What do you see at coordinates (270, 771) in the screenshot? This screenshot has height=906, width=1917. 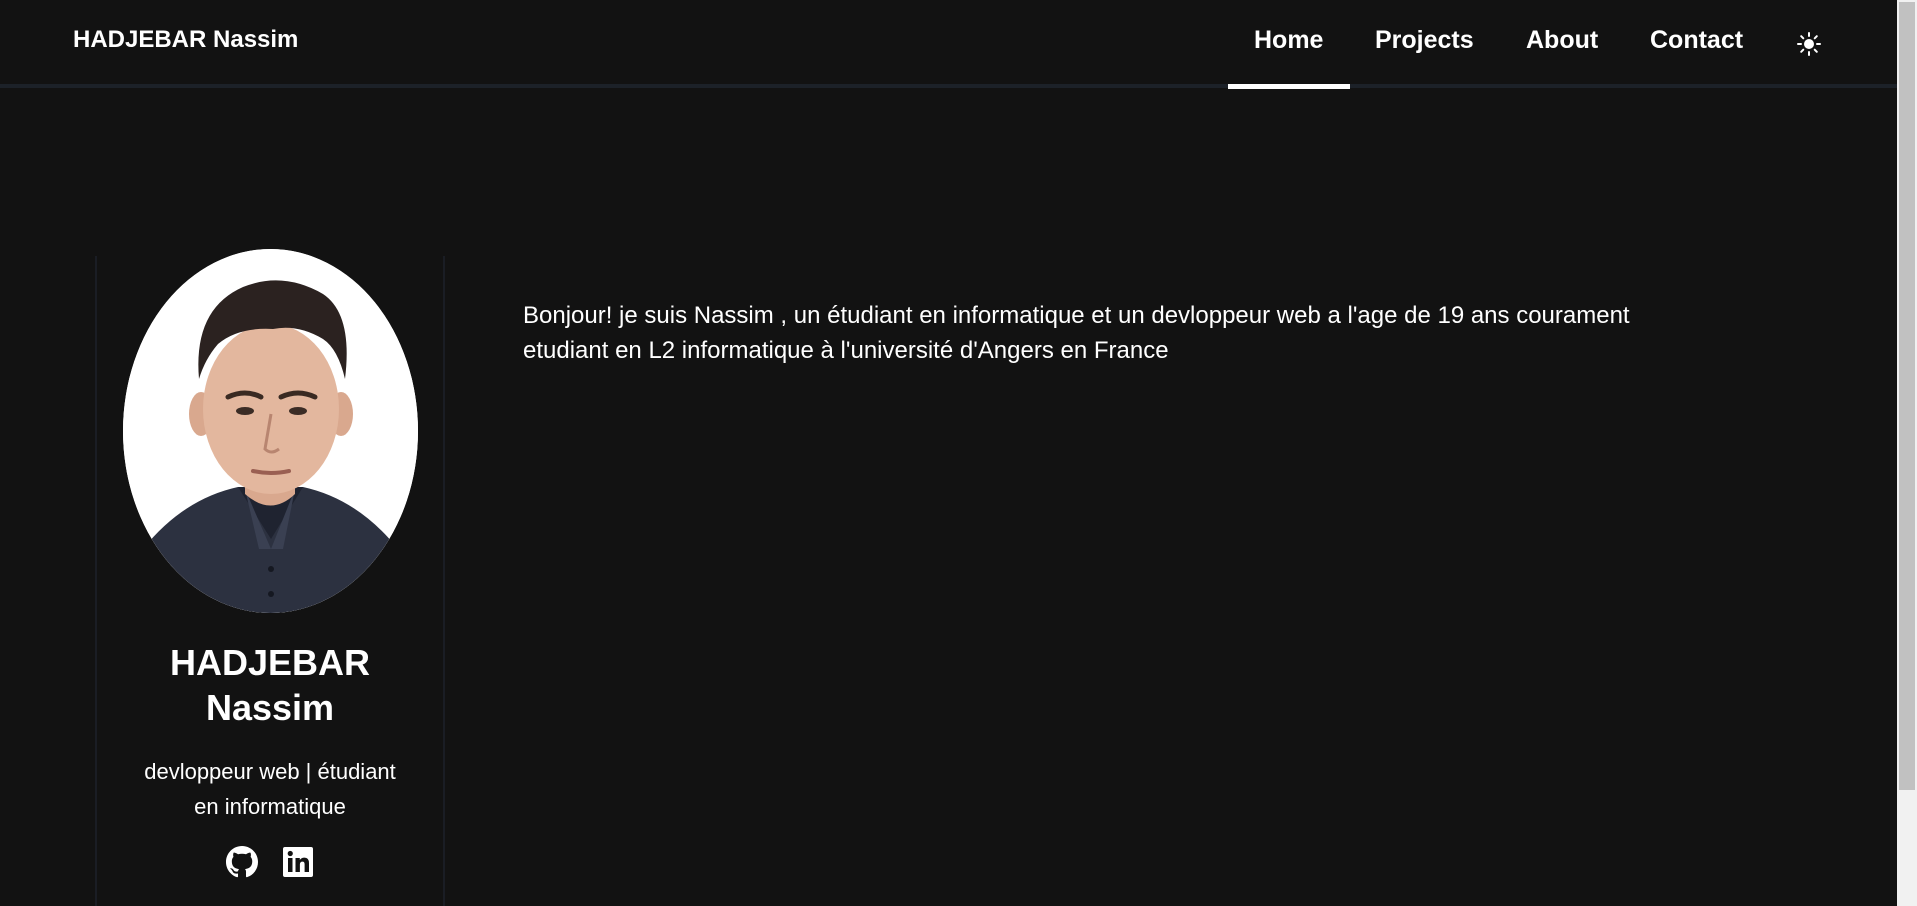 I see `profile-role-line1: devloppeur web | étudiant` at bounding box center [270, 771].